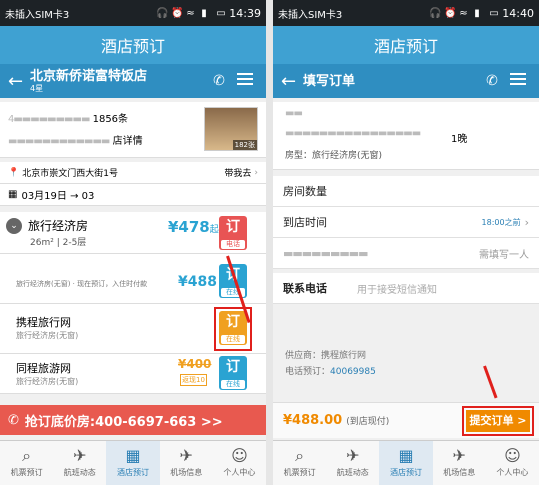 The image size is (539, 485). Describe the element at coordinates (58, 196) in the screenshot. I see `stay-dates: 03月19日 → 03` at that location.